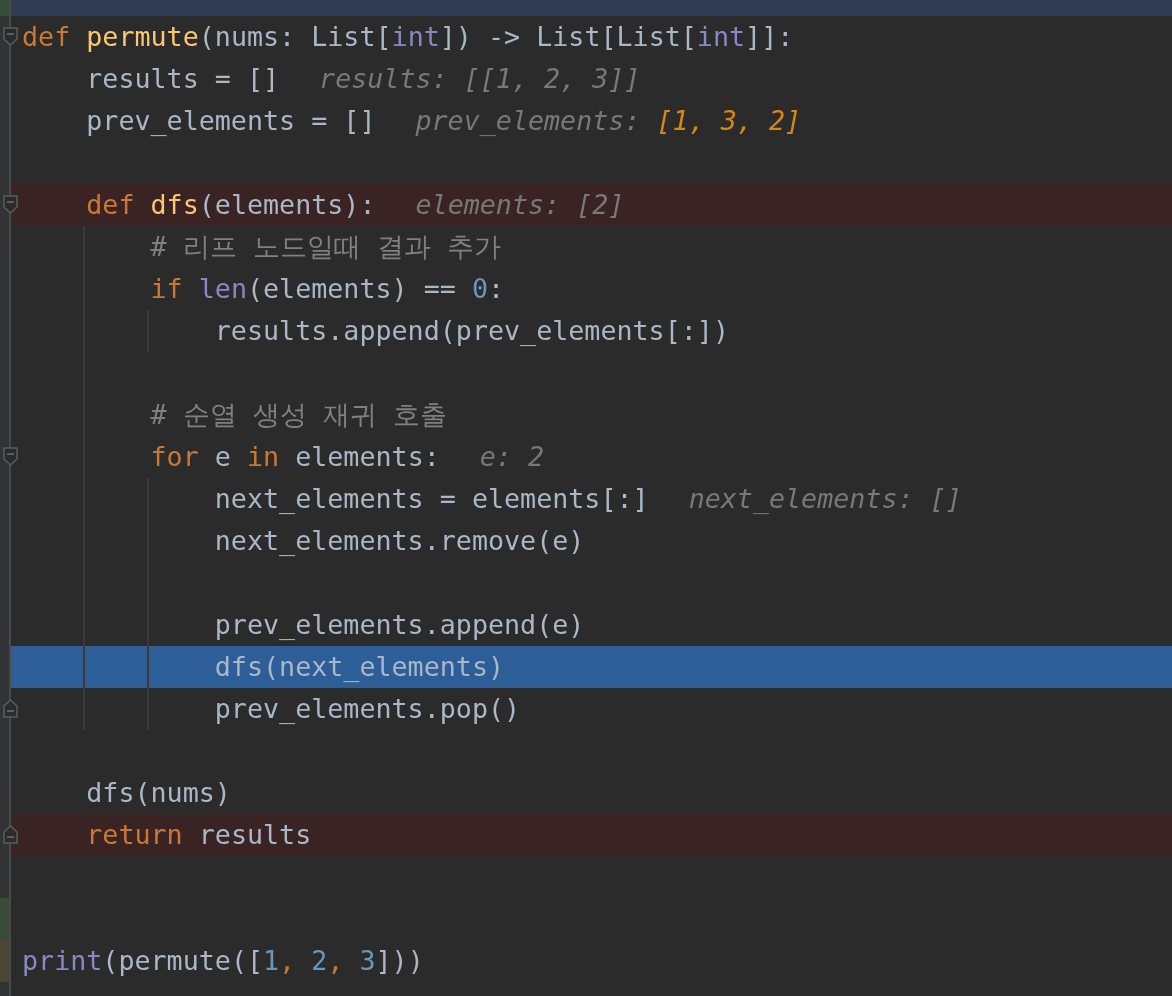 This screenshot has width=1172, height=996. I want to click on code-line: dfs(next_elements), so click(359, 667).